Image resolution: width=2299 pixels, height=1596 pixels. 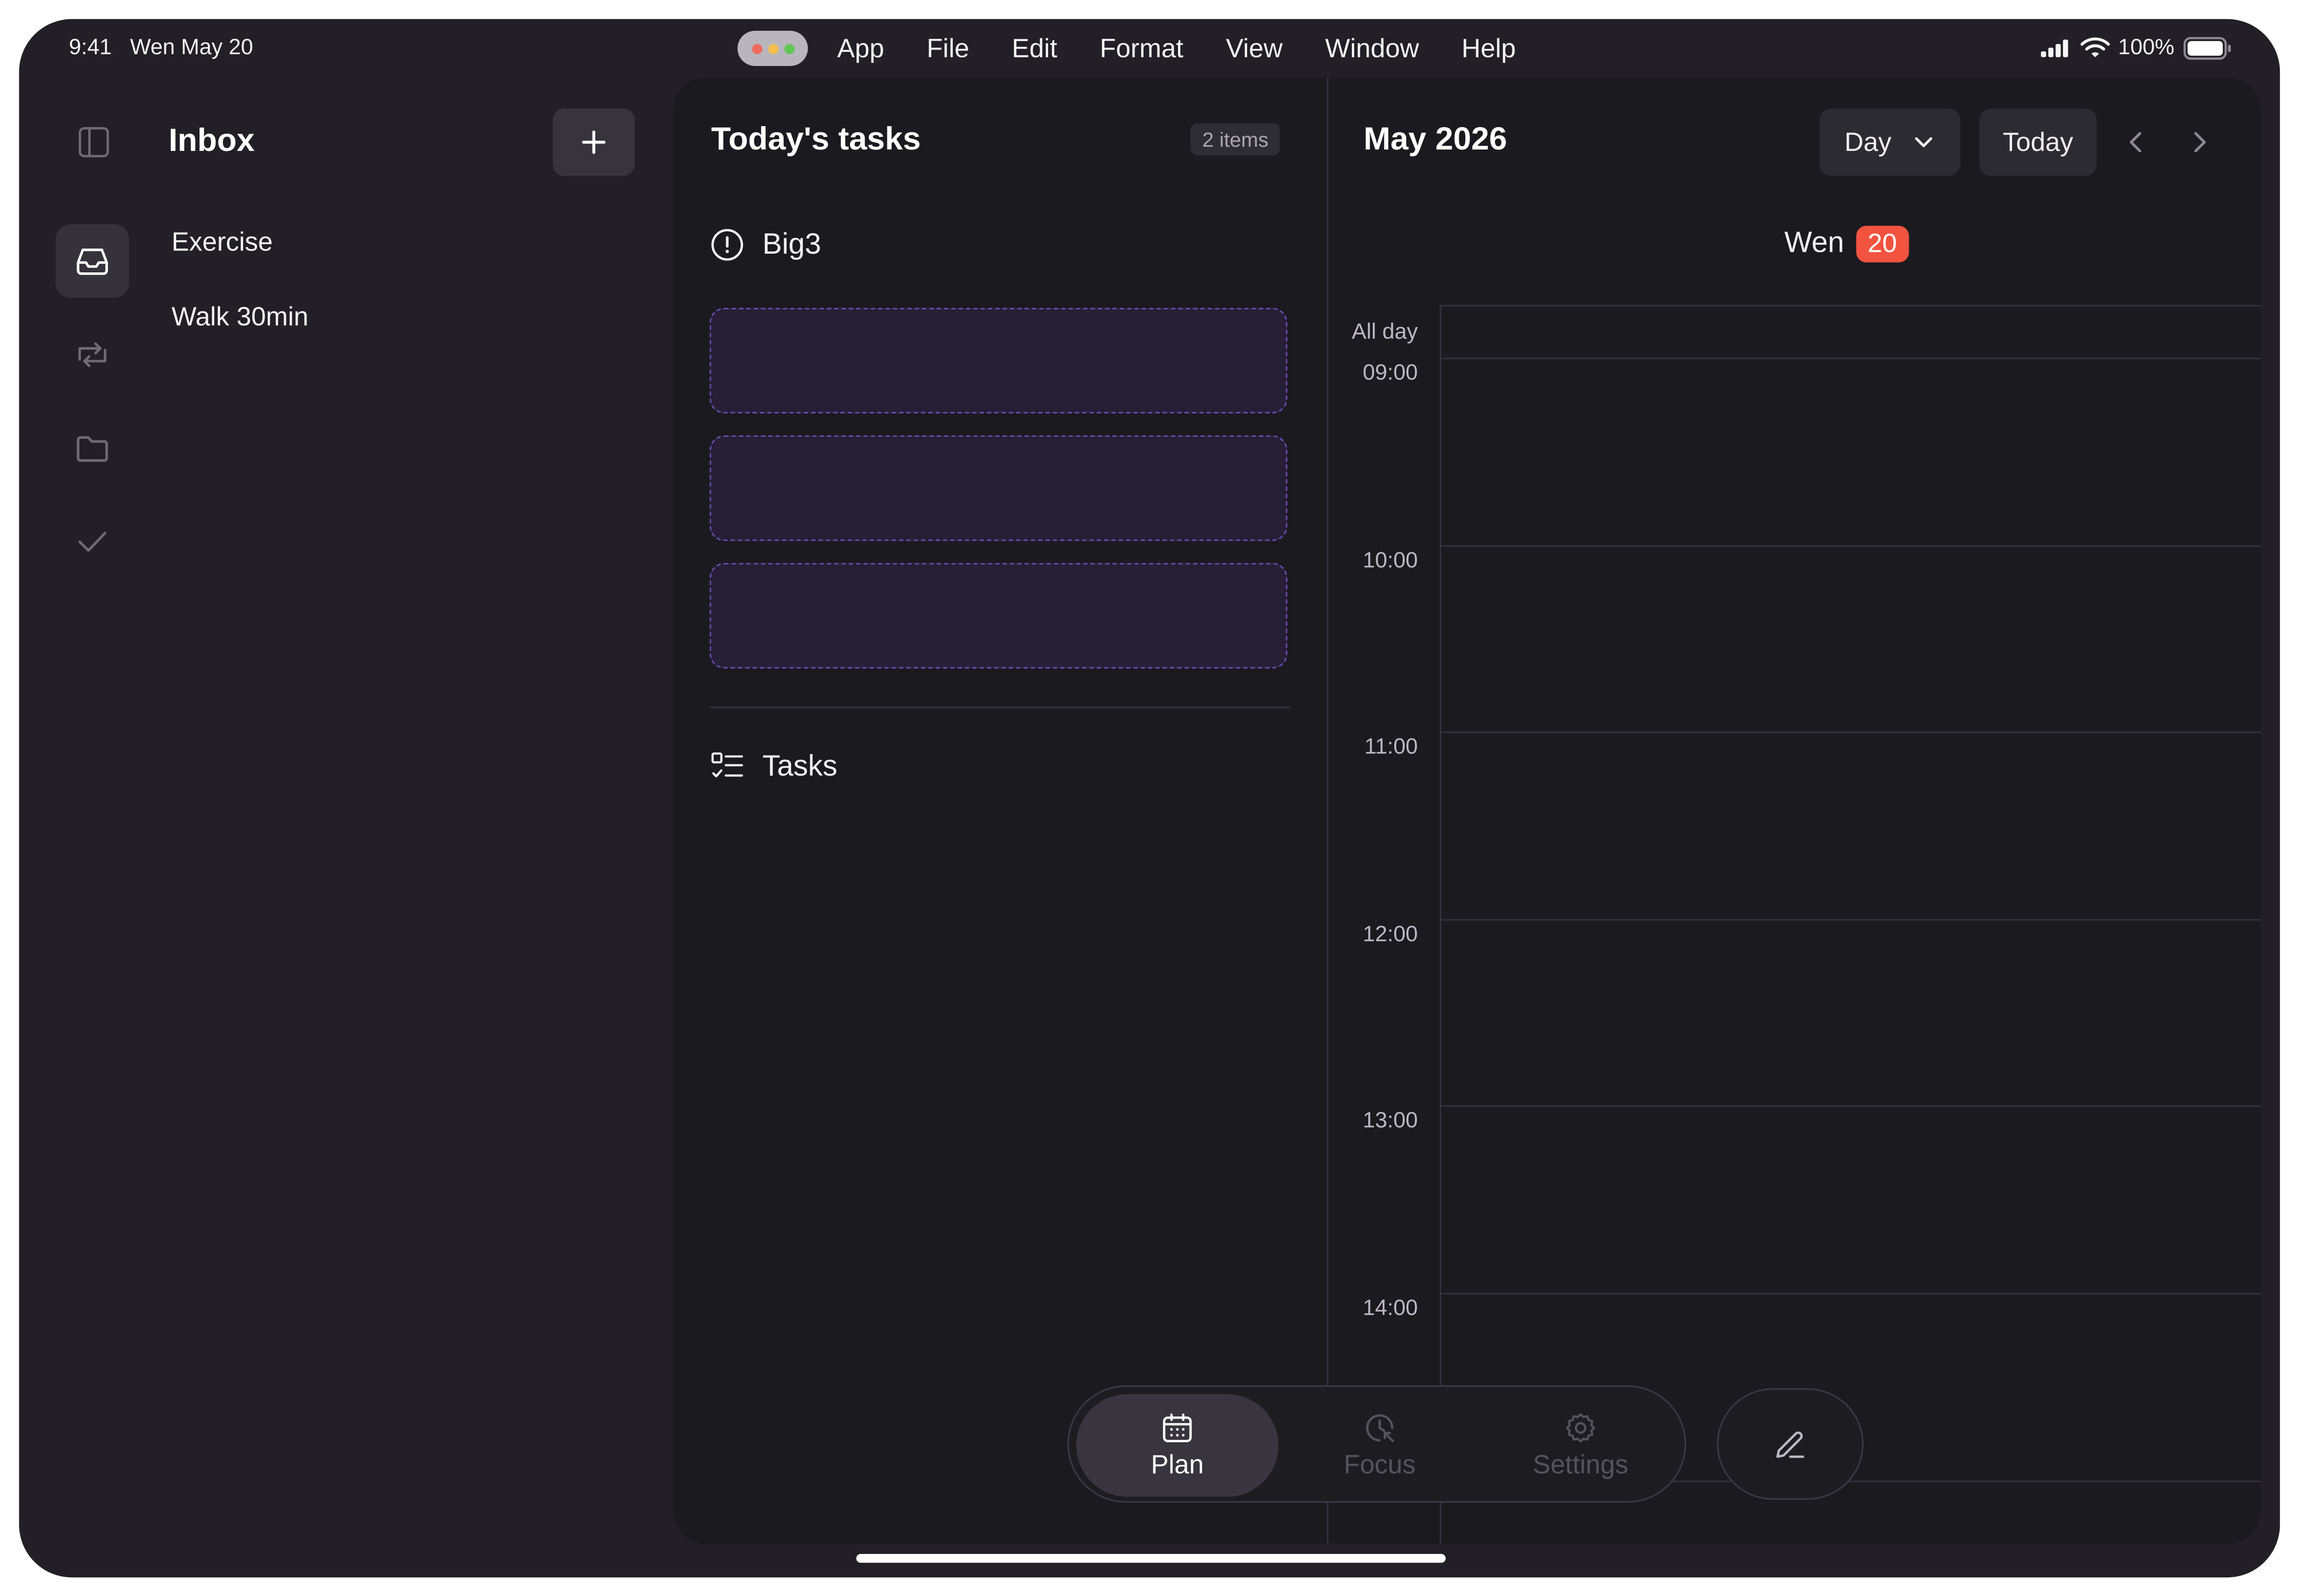 What do you see at coordinates (791, 244) in the screenshot?
I see `big3-label: Big3` at bounding box center [791, 244].